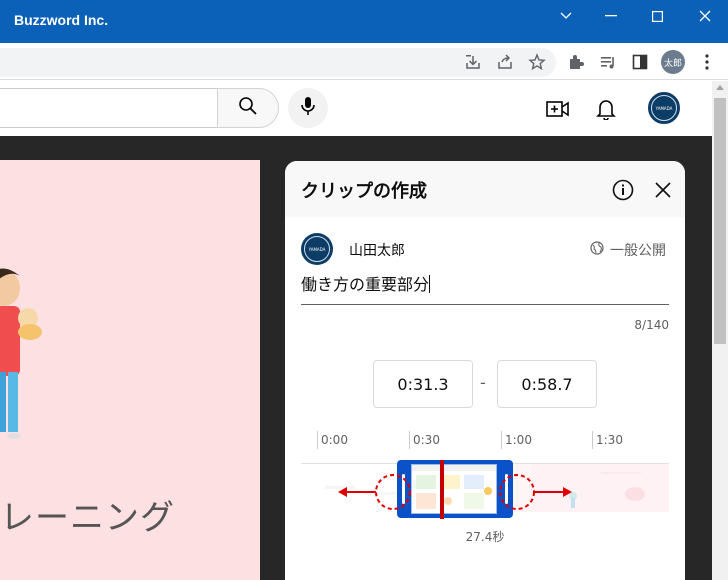 The image size is (728, 580). I want to click on install-icon, so click(473, 62).